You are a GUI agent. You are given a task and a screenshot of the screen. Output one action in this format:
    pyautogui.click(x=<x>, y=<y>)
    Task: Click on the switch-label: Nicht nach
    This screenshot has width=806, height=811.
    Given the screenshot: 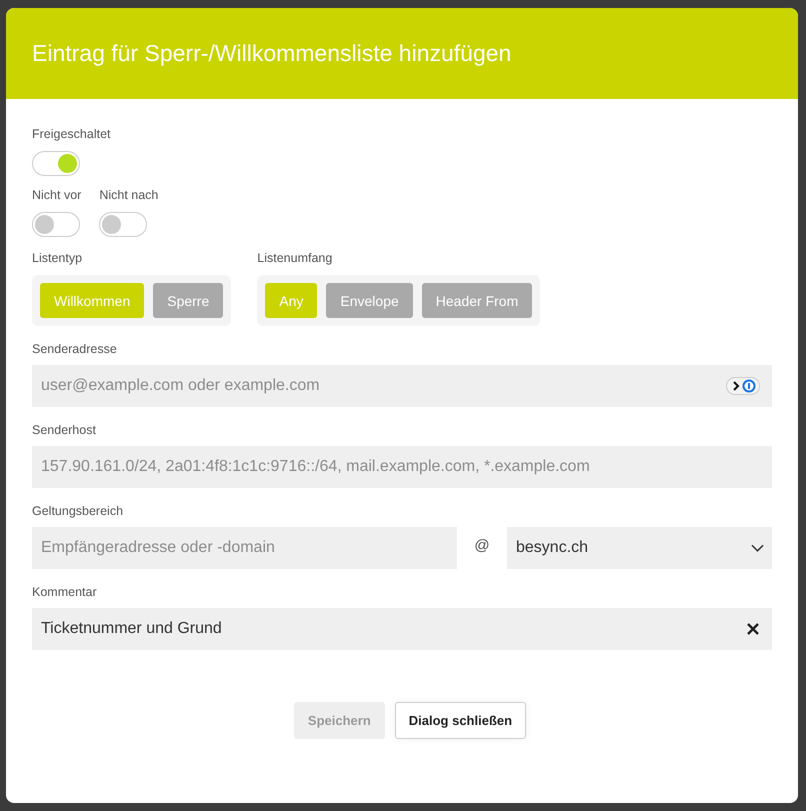 What is the action you would take?
    pyautogui.click(x=128, y=195)
    